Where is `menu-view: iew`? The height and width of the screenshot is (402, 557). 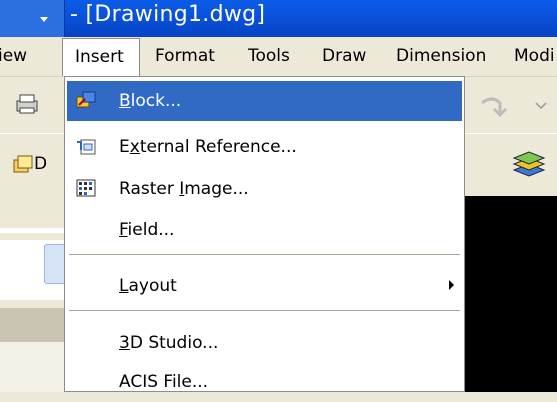 menu-view: iew is located at coordinates (13, 56).